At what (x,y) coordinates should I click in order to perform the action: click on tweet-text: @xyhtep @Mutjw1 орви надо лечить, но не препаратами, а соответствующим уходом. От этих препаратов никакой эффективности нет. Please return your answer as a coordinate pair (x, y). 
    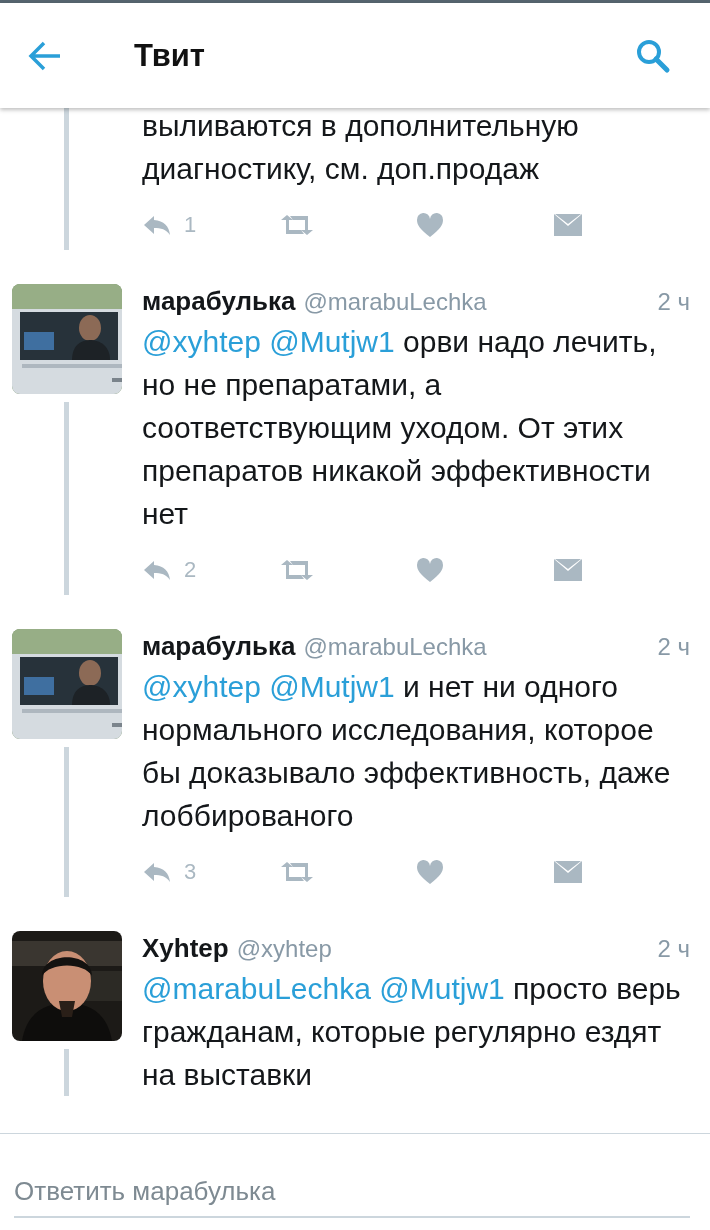
    Looking at the image, I should click on (400, 428).